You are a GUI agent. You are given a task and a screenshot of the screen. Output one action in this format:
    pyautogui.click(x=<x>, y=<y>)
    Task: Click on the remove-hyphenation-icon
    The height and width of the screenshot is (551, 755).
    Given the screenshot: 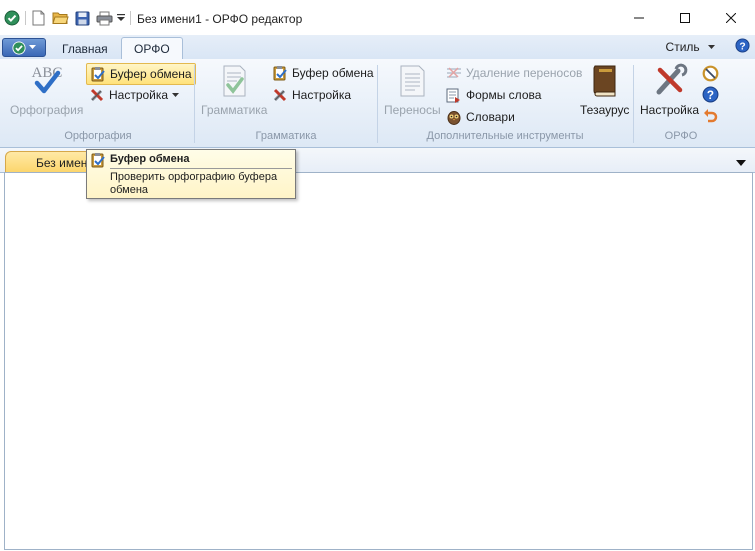 What is the action you would take?
    pyautogui.click(x=454, y=72)
    